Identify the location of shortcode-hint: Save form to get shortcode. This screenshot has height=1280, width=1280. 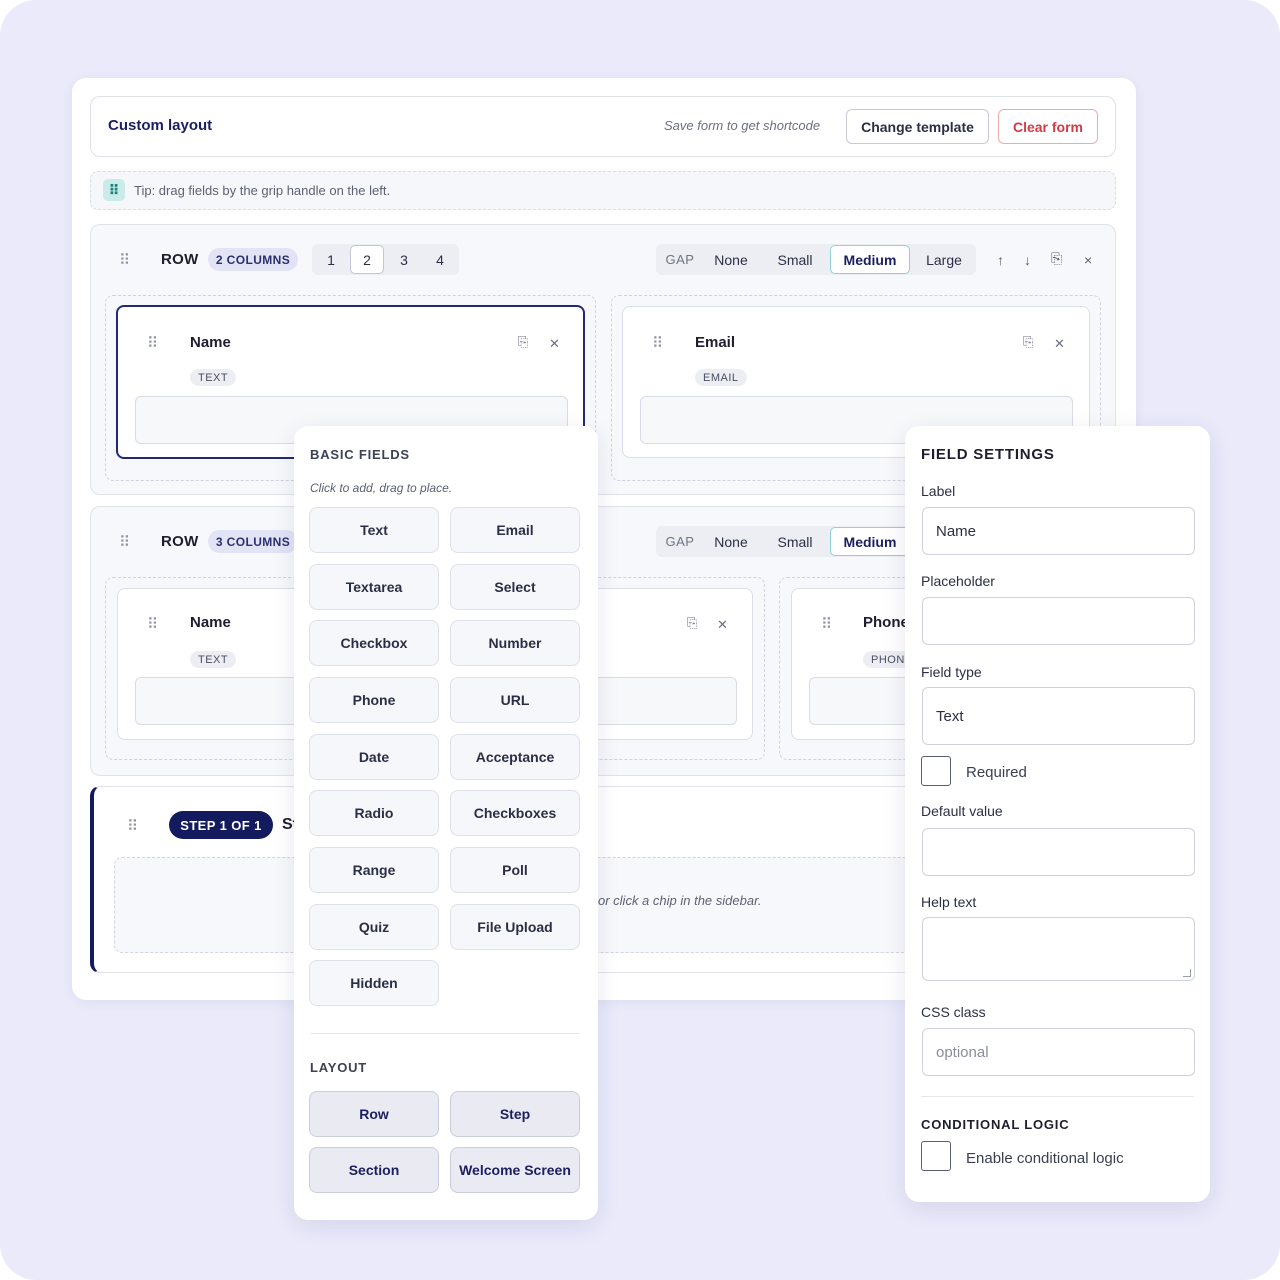
(742, 125).